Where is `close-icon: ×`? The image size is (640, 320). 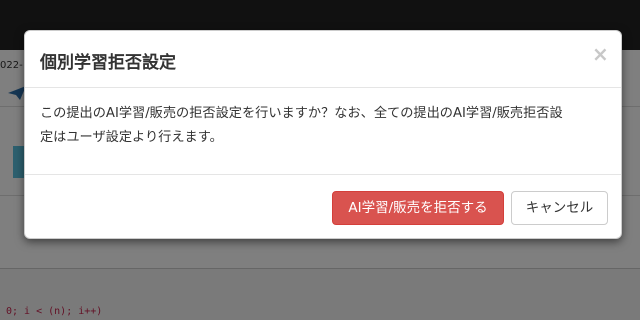 close-icon: × is located at coordinates (600, 54).